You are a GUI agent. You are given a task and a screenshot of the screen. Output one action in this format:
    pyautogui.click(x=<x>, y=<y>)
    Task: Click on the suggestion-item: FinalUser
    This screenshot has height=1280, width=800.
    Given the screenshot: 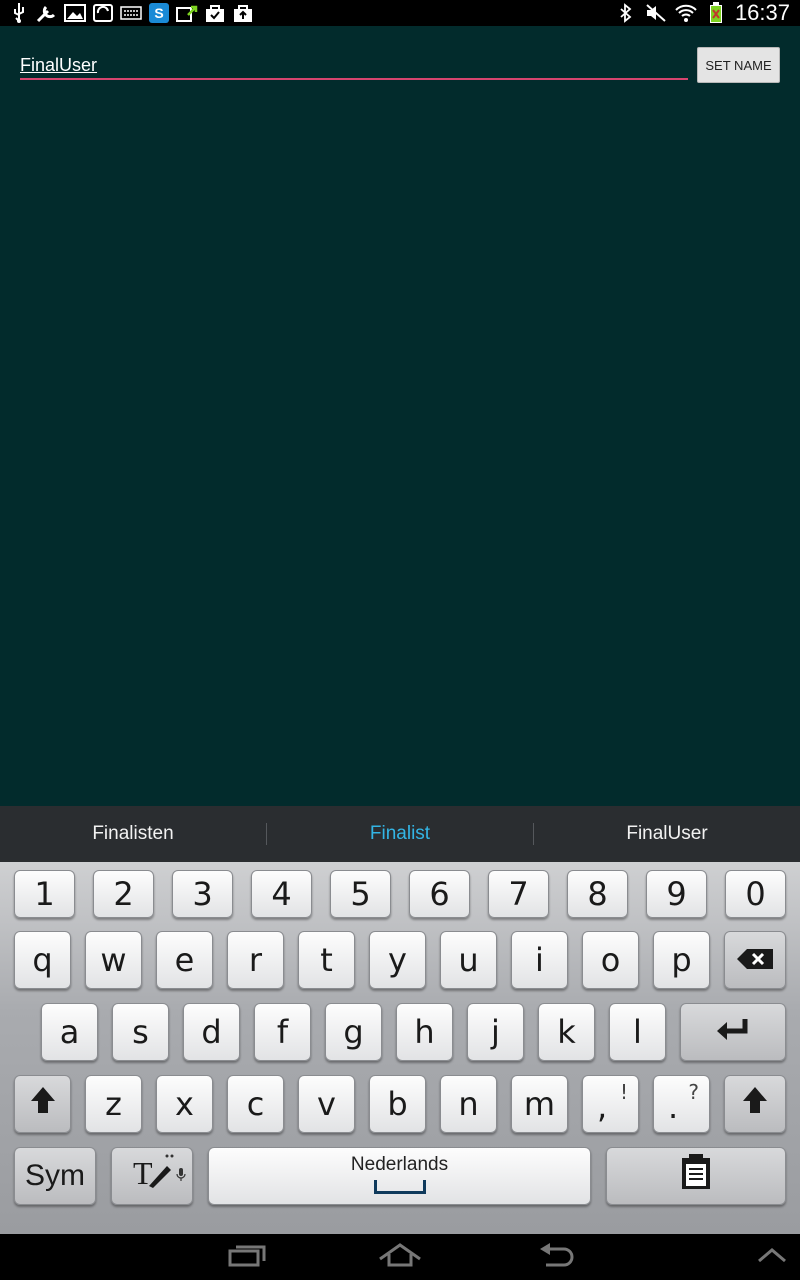 What is the action you would take?
    pyautogui.click(x=667, y=834)
    